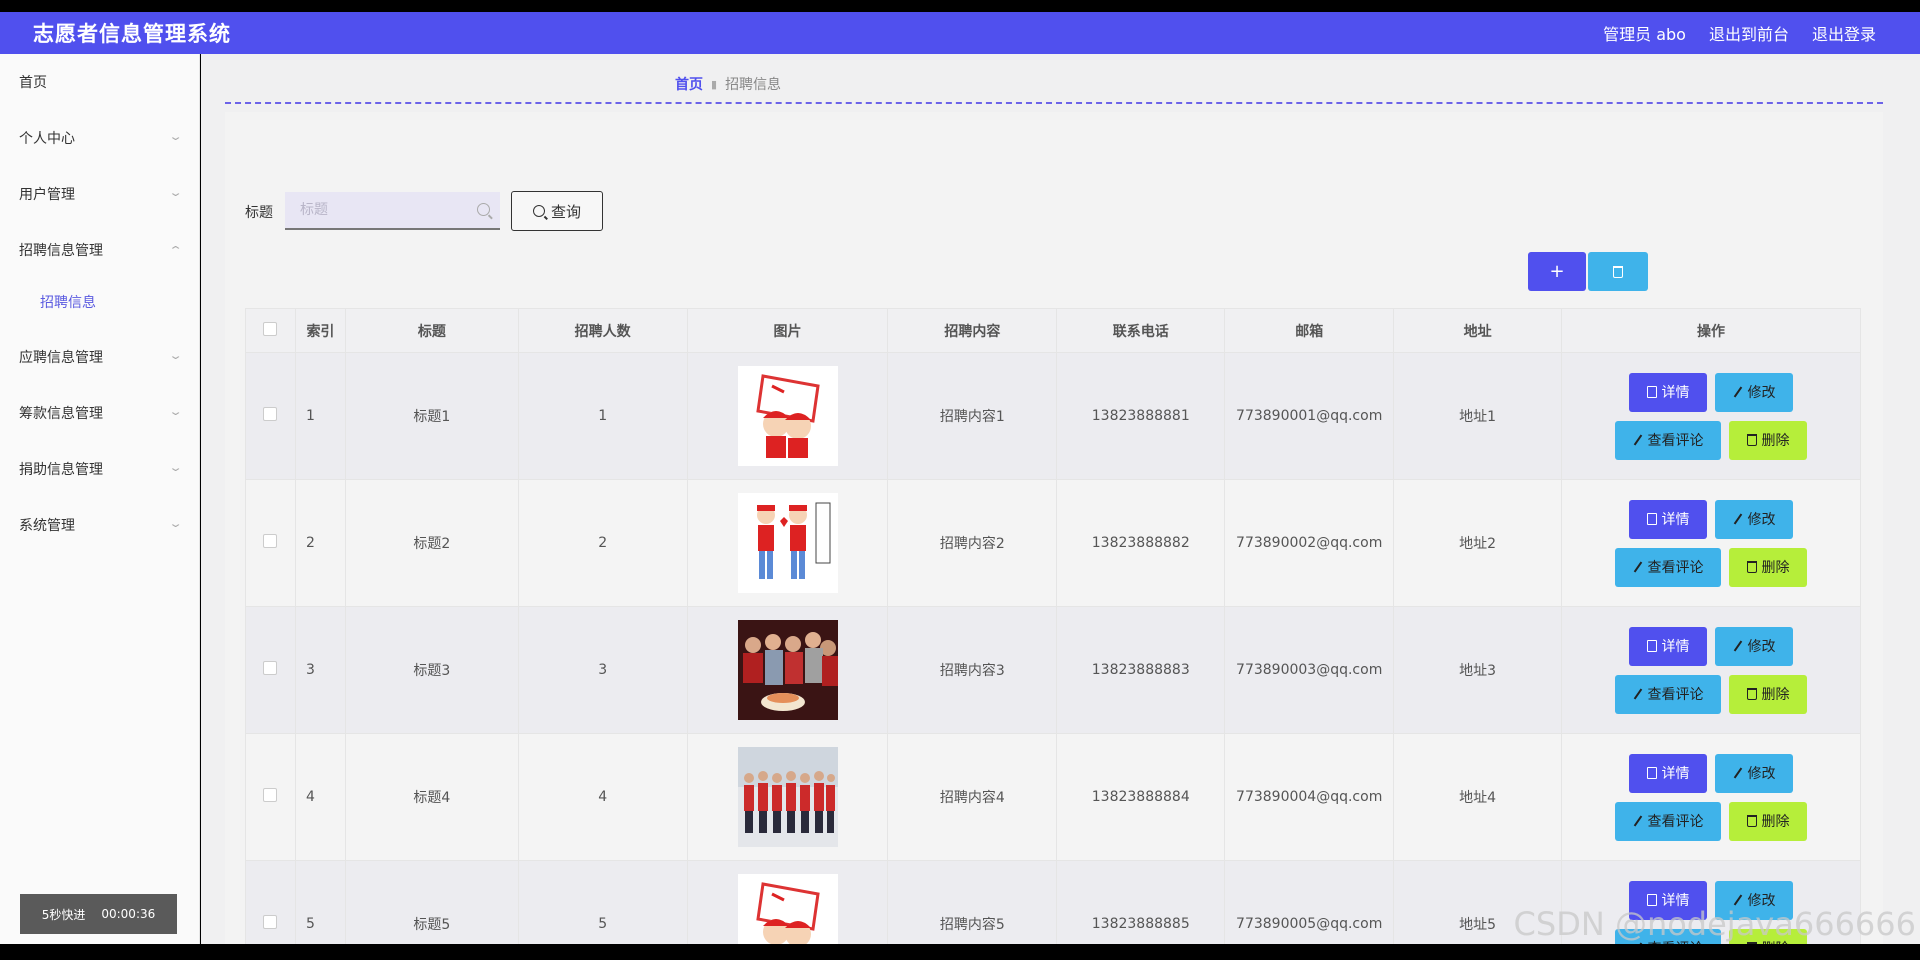  What do you see at coordinates (100, 250) in the screenshot?
I see `sidebar-item-recruitment-management: 招聘信息管理 ⌃` at bounding box center [100, 250].